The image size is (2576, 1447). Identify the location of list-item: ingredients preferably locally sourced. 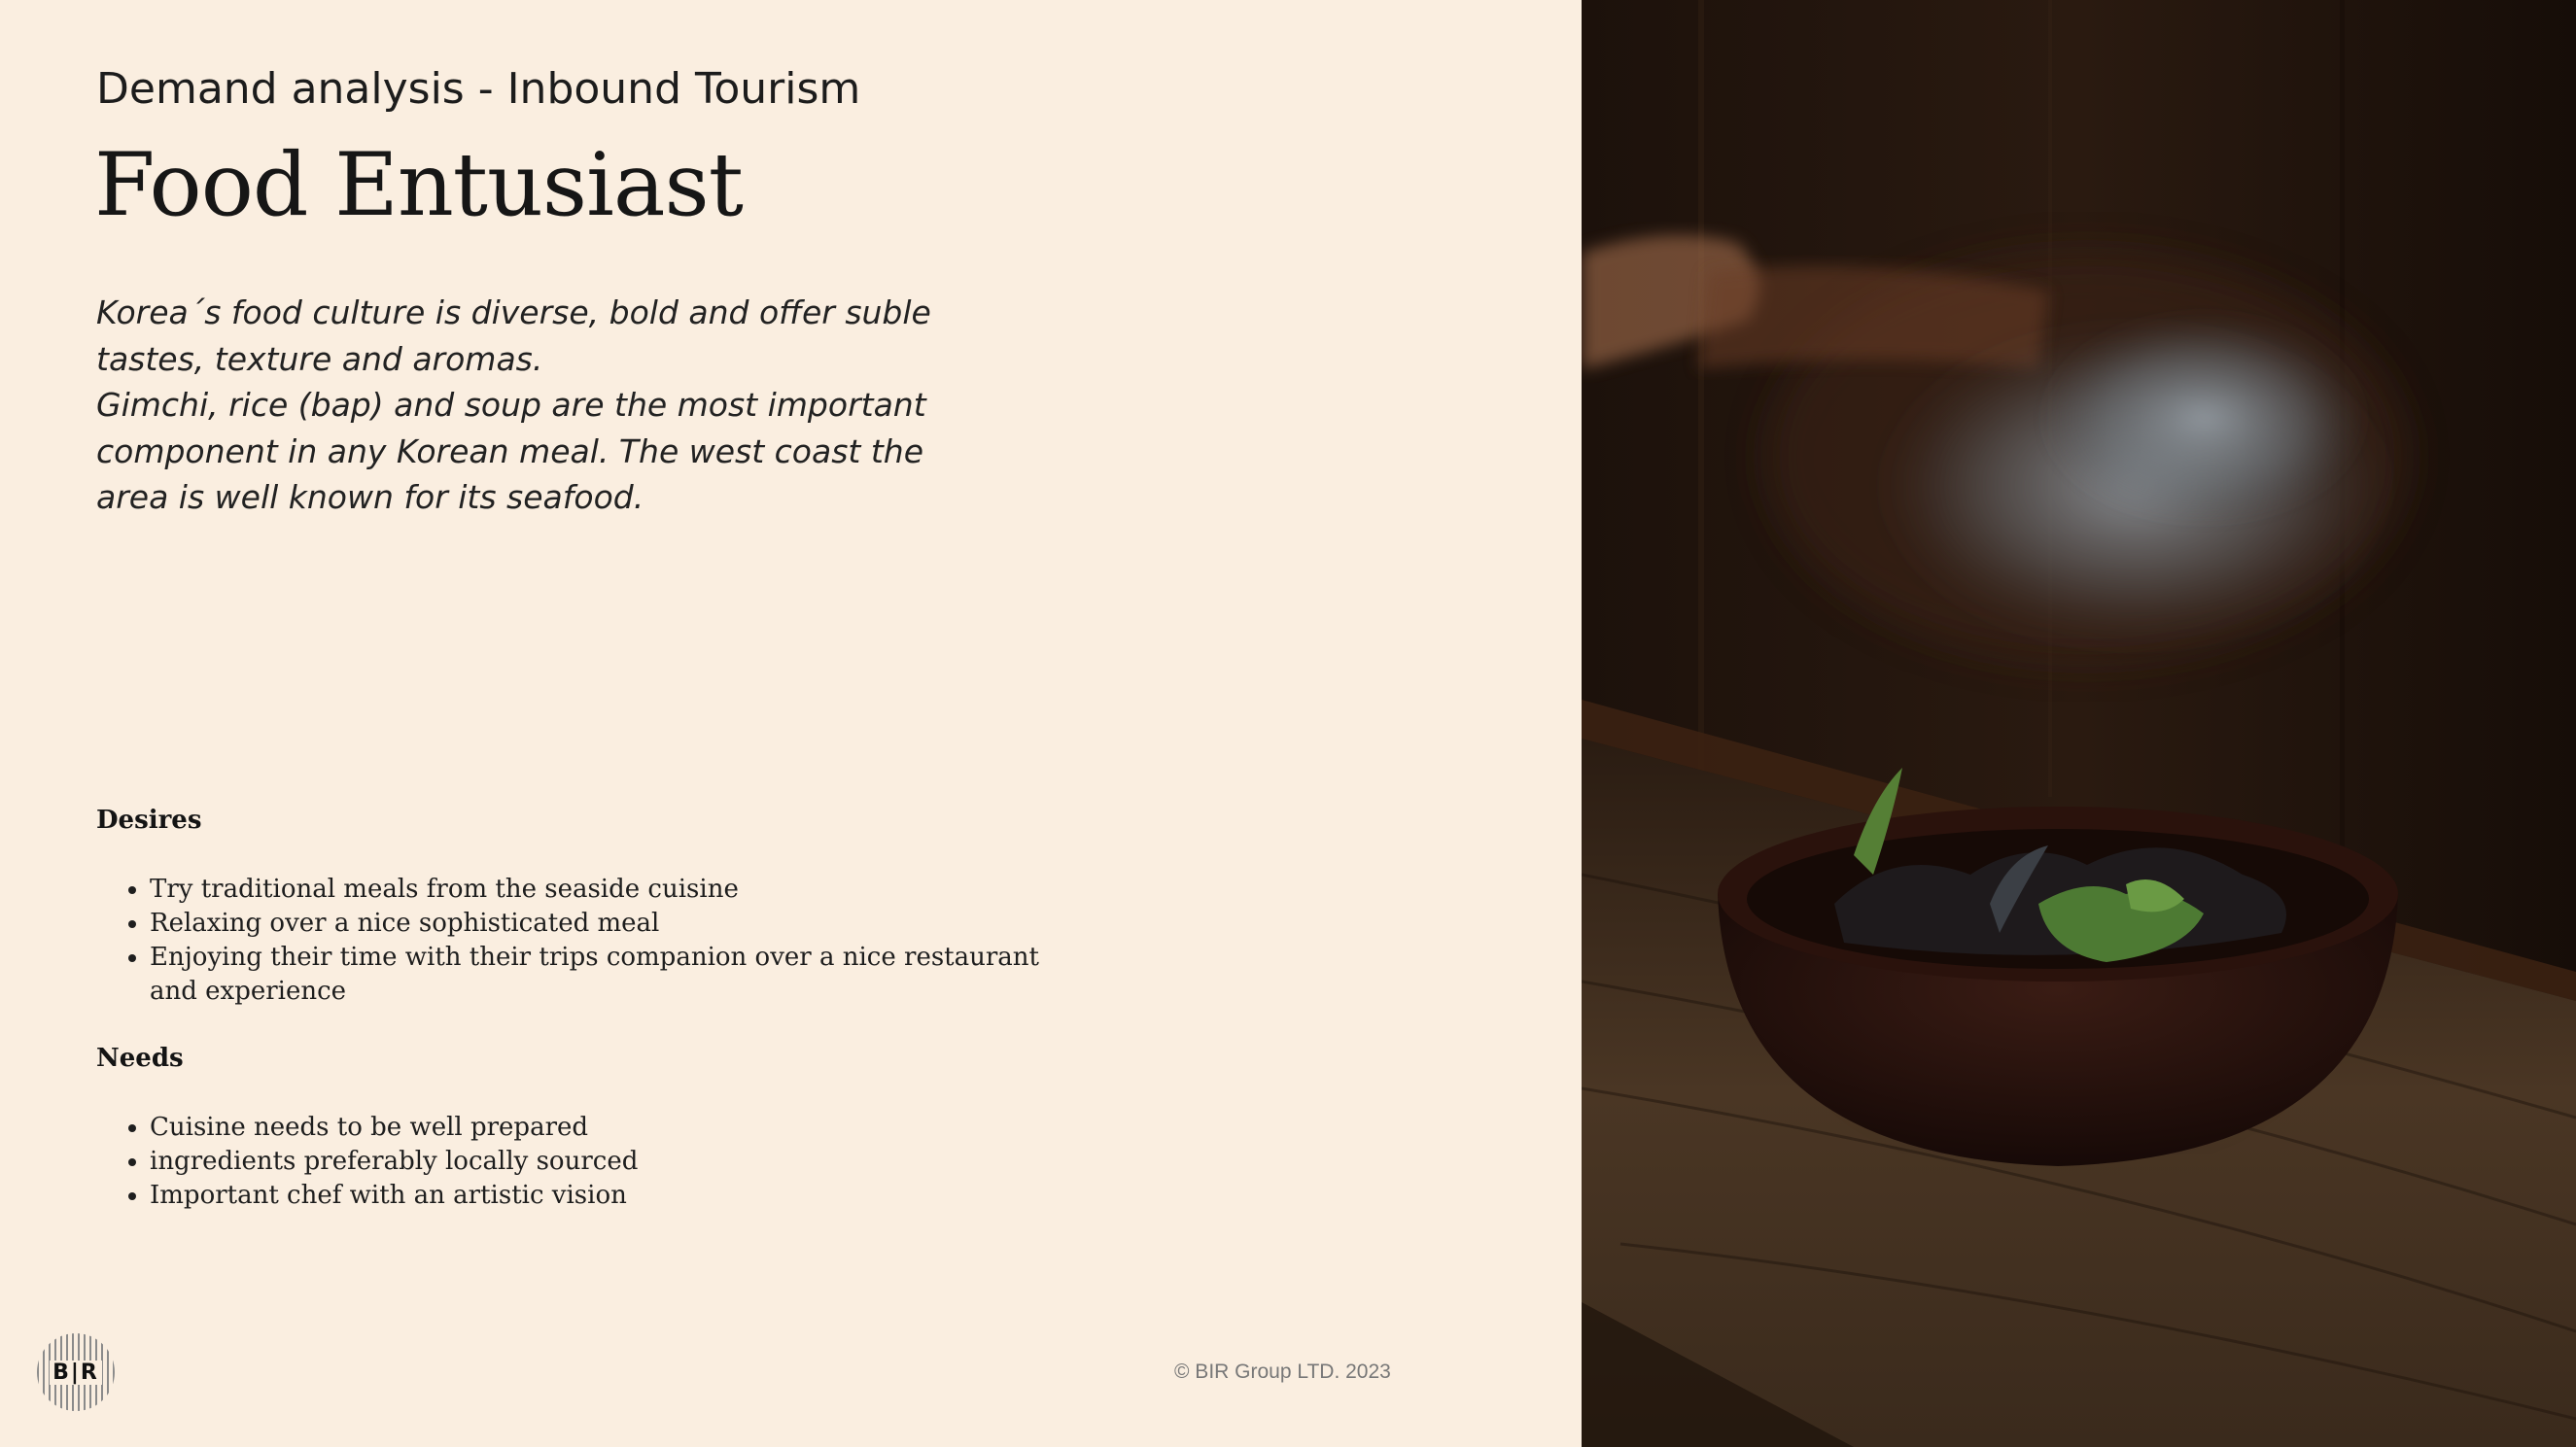
(621, 1162).